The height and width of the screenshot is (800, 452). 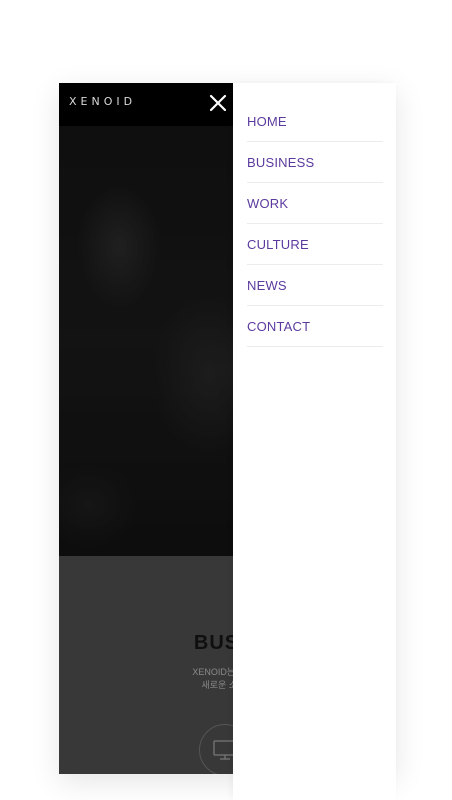 What do you see at coordinates (315, 326) in the screenshot?
I see `nav-item-contact: CONTACT` at bounding box center [315, 326].